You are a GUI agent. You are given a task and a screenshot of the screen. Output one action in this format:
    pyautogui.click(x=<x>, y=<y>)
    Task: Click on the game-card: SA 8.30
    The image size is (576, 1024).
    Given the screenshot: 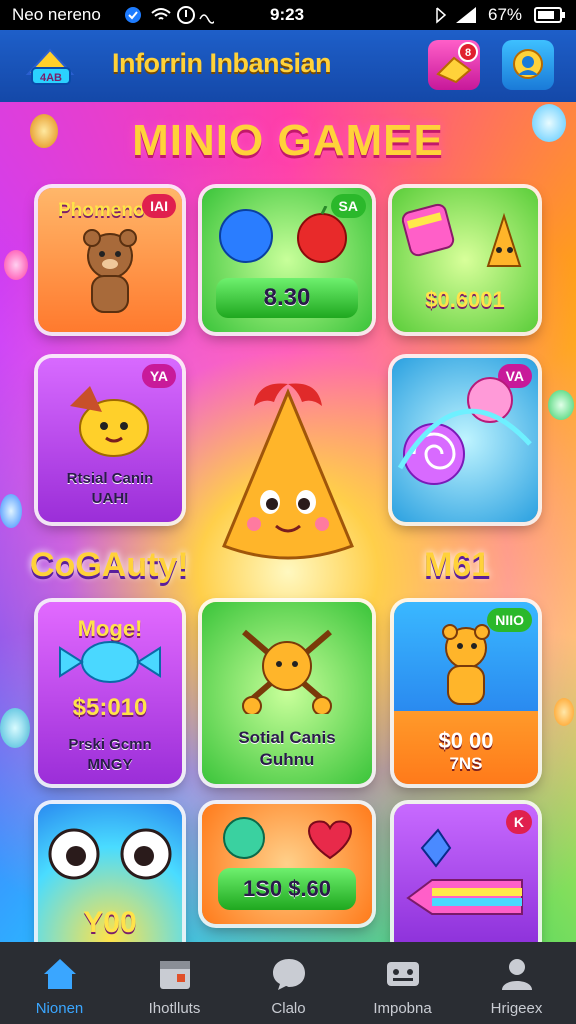 What is the action you would take?
    pyautogui.click(x=287, y=260)
    